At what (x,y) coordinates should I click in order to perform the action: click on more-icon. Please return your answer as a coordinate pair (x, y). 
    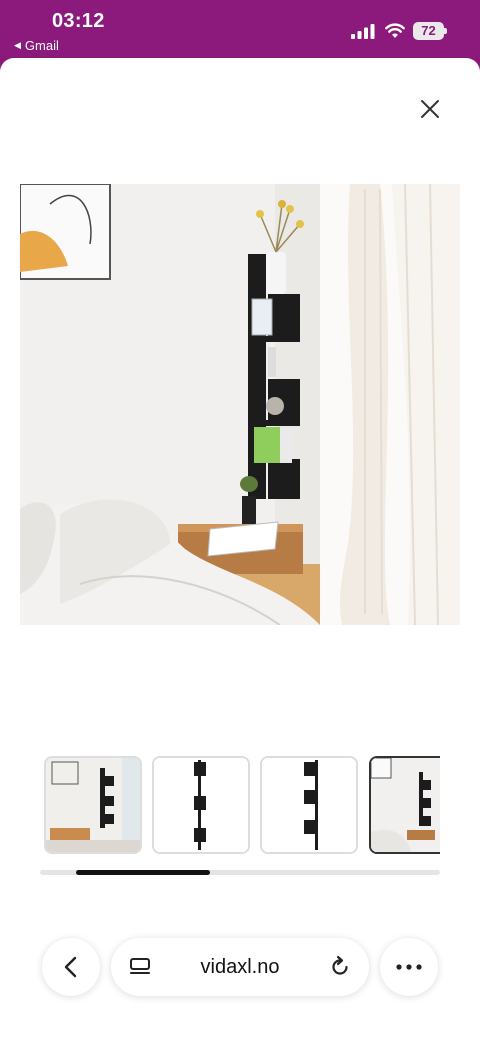
    Looking at the image, I should click on (409, 967).